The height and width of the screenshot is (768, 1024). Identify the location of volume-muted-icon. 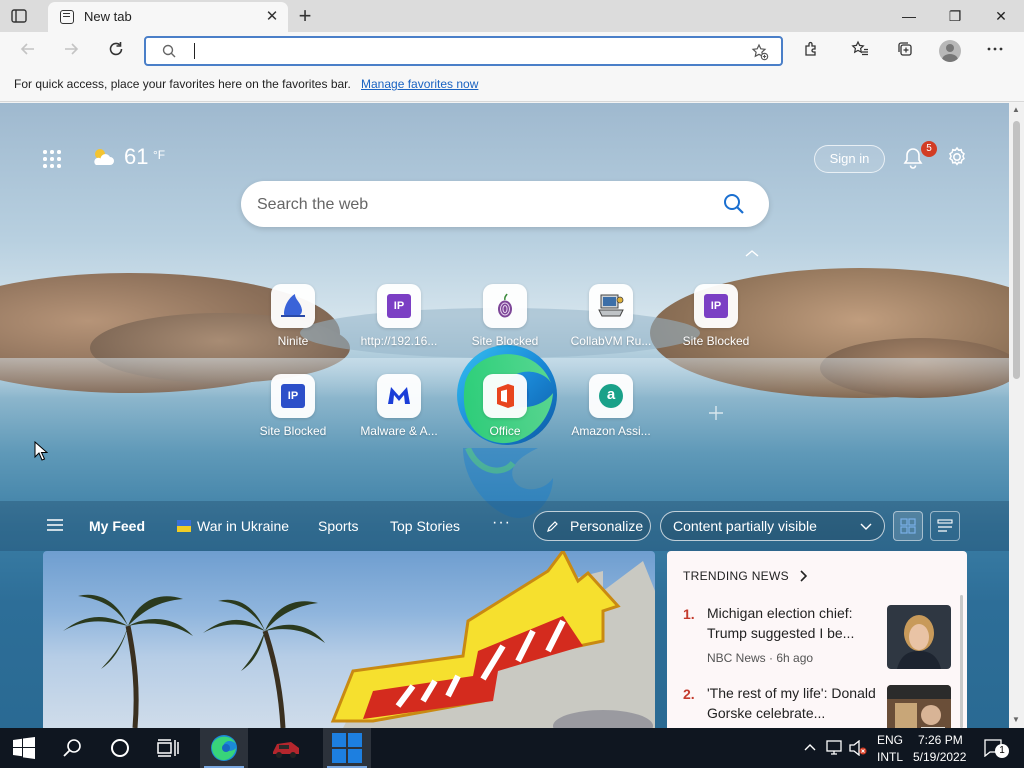
(858, 748).